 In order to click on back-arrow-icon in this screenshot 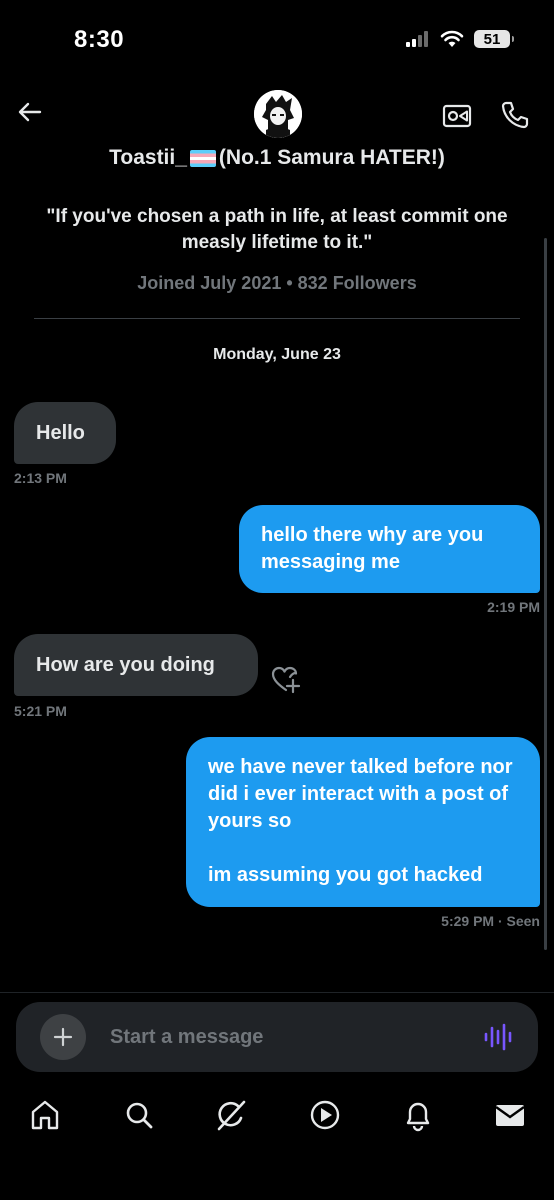, I will do `click(30, 112)`.